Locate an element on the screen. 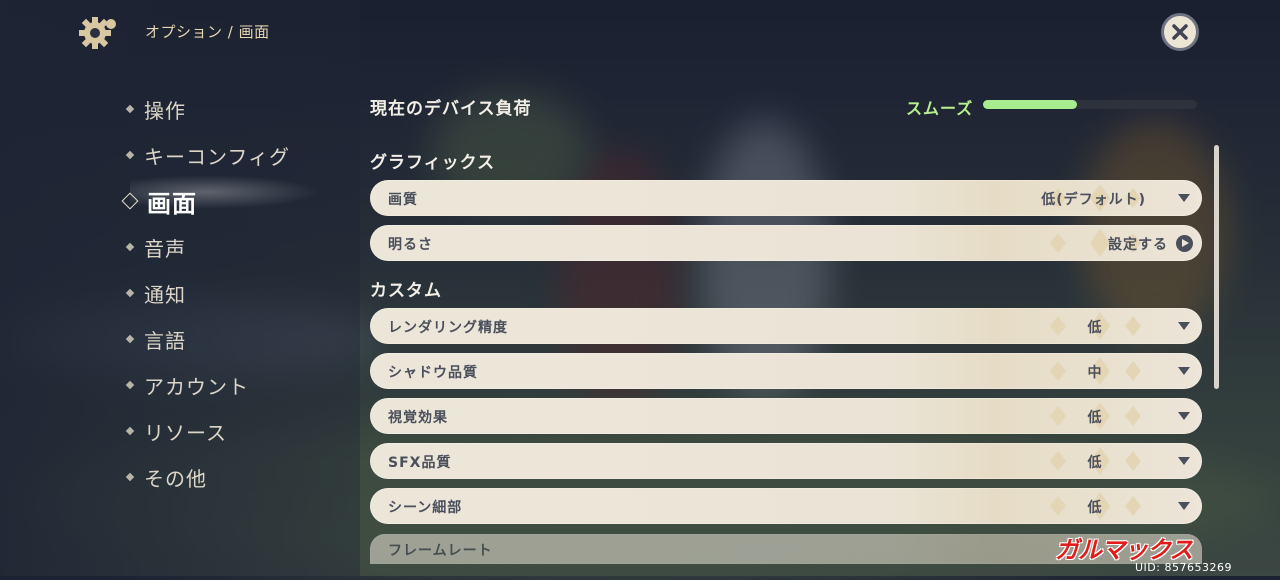  sidebar-item-label: 操作 is located at coordinates (165, 110).